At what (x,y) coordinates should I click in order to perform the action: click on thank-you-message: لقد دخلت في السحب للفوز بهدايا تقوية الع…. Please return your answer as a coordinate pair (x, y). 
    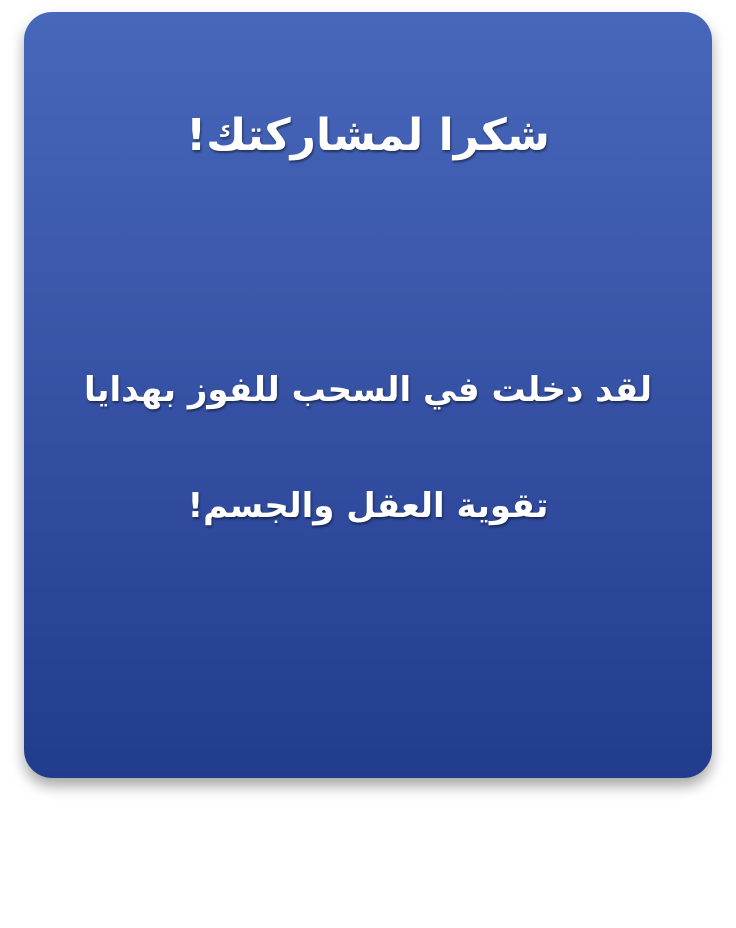
    Looking at the image, I should click on (368, 448).